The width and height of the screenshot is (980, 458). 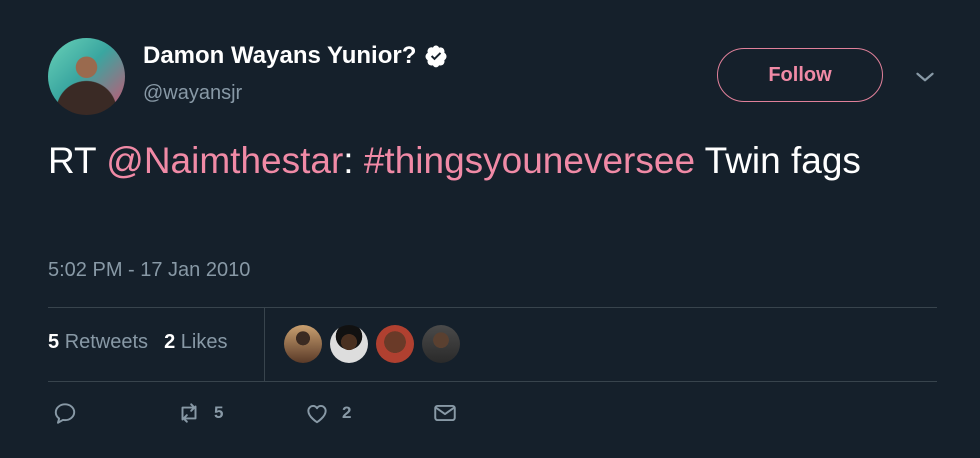 What do you see at coordinates (170, 342) in the screenshot?
I see `likes-count: 2` at bounding box center [170, 342].